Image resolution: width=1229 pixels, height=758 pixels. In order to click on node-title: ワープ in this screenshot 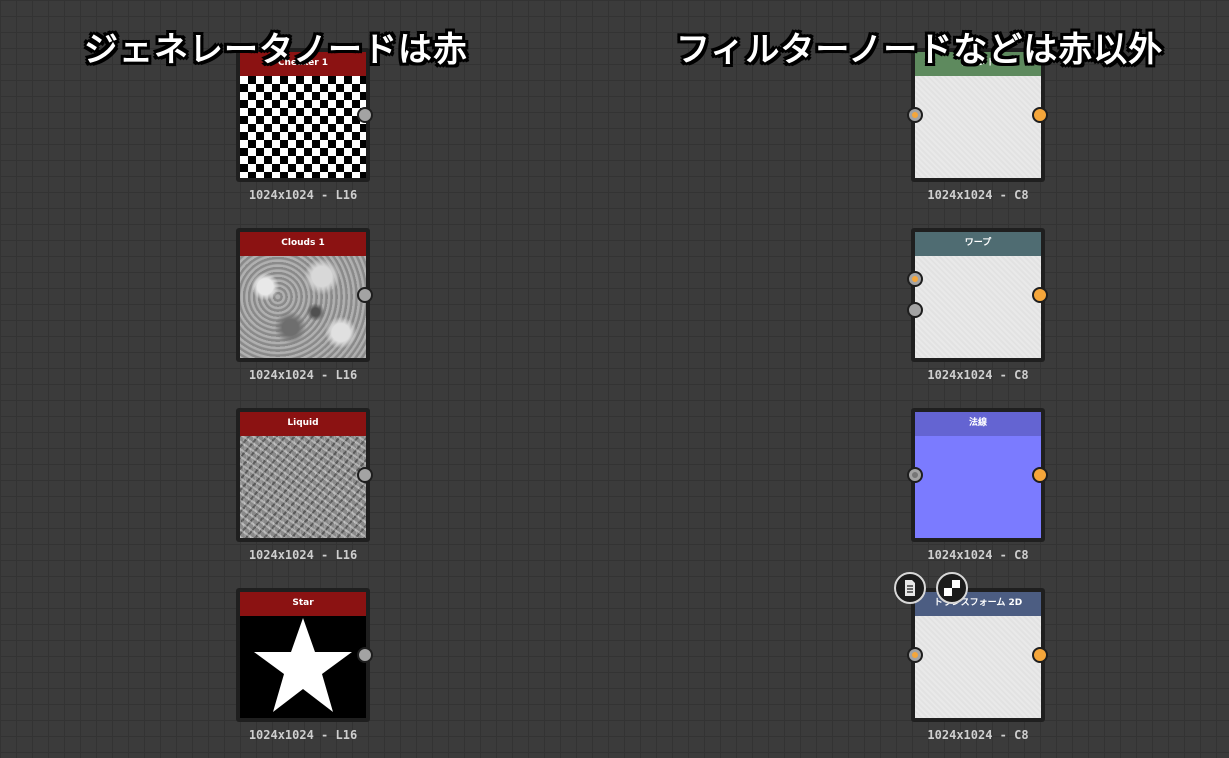, I will do `click(978, 244)`.